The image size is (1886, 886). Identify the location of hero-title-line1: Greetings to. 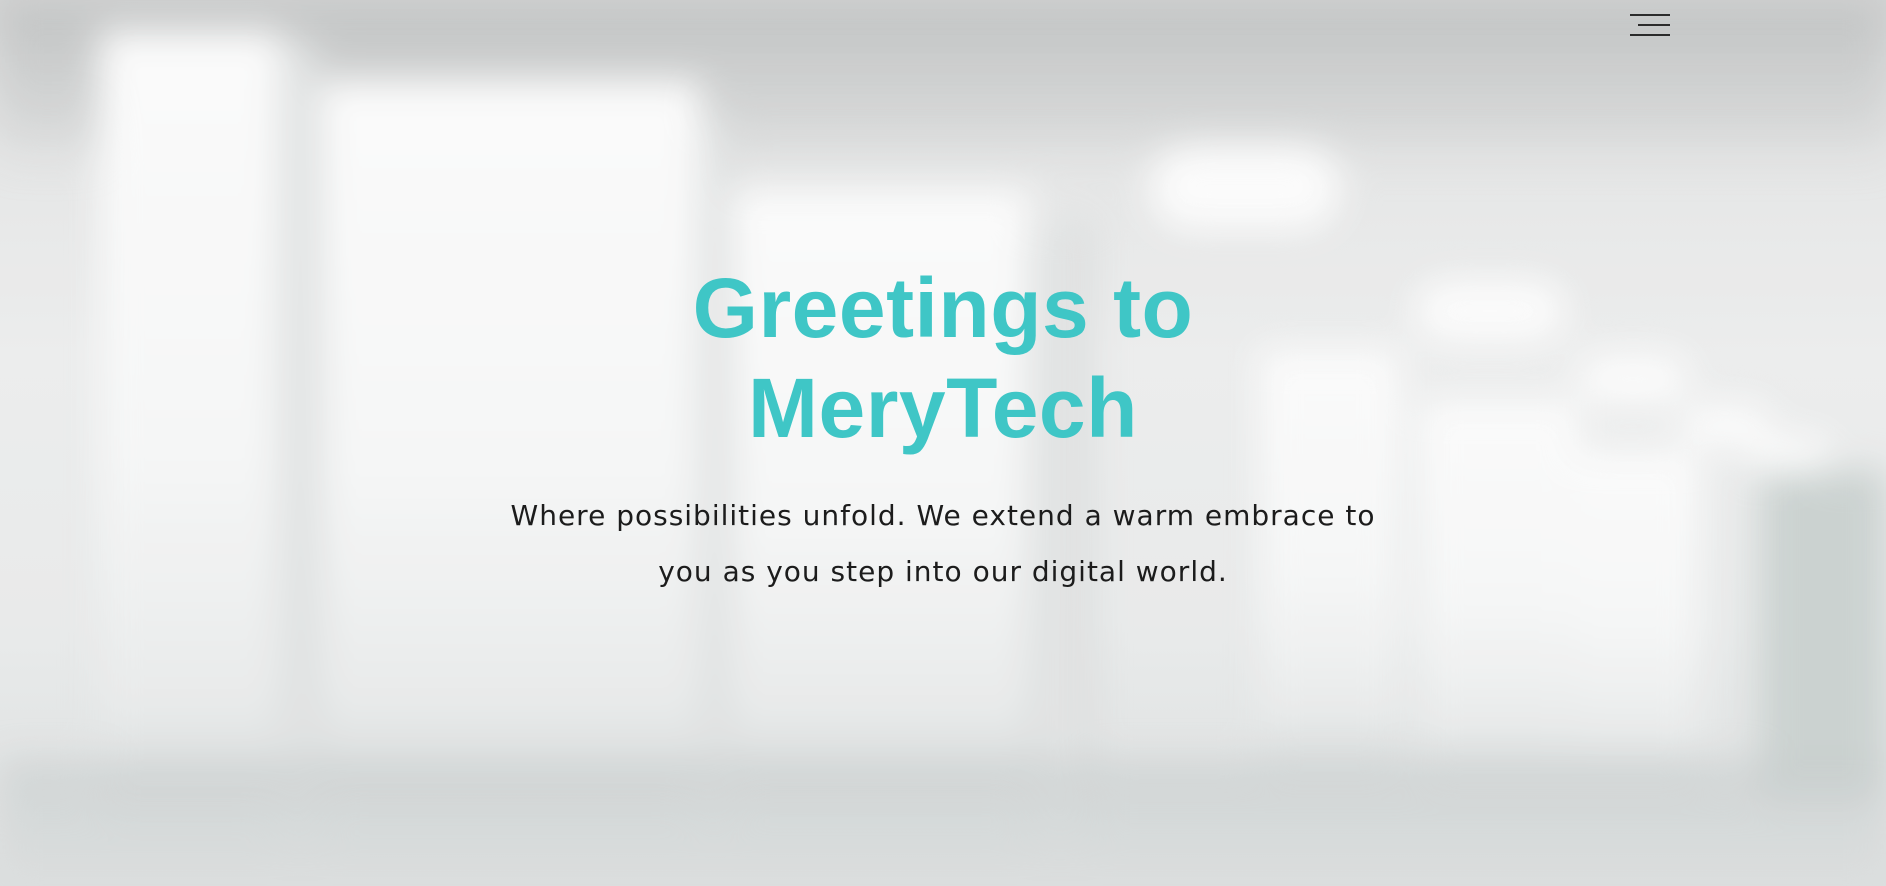
(943, 308).